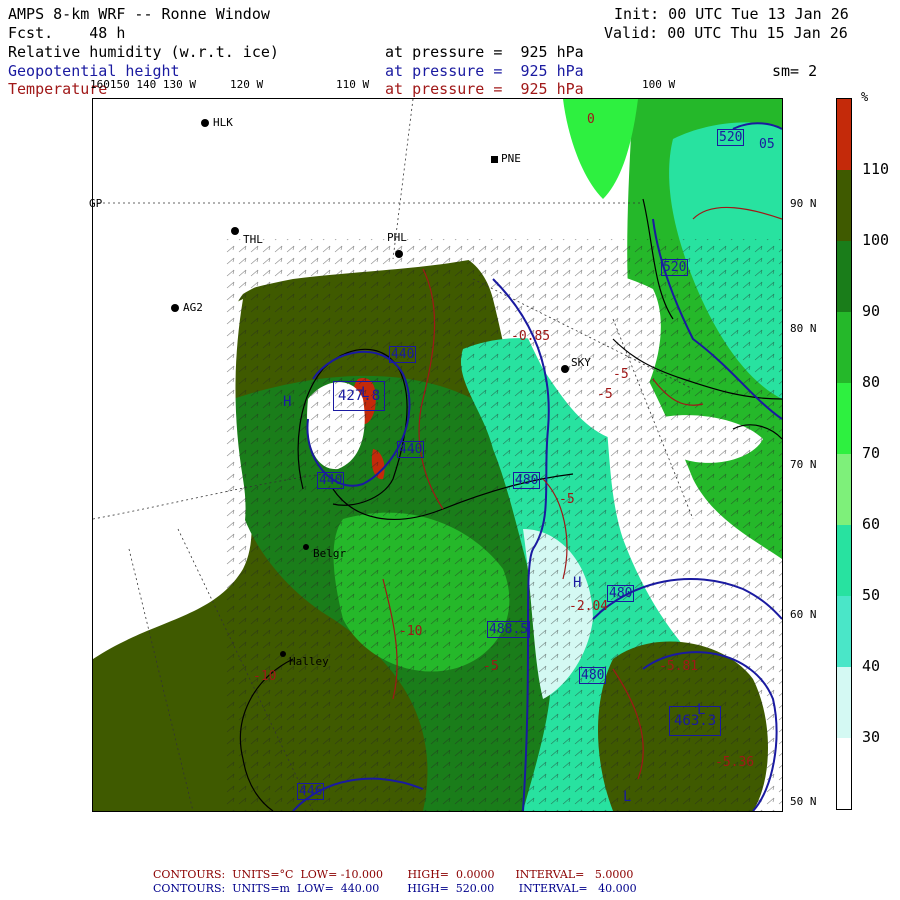 The width and height of the screenshot is (900, 900). I want to click on colorbar-tick: 40, so click(871, 666).